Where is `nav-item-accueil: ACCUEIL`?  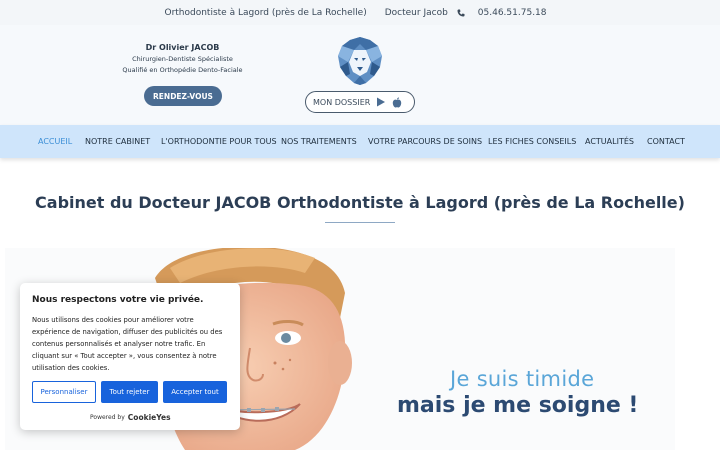
nav-item-accueil: ACCUEIL is located at coordinates (55, 141).